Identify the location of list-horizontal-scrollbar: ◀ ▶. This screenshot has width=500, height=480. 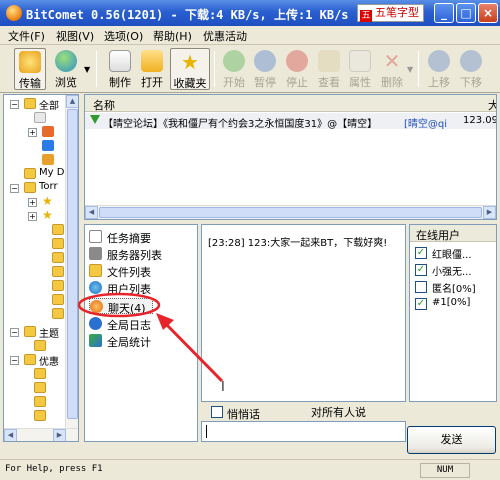
(290, 212).